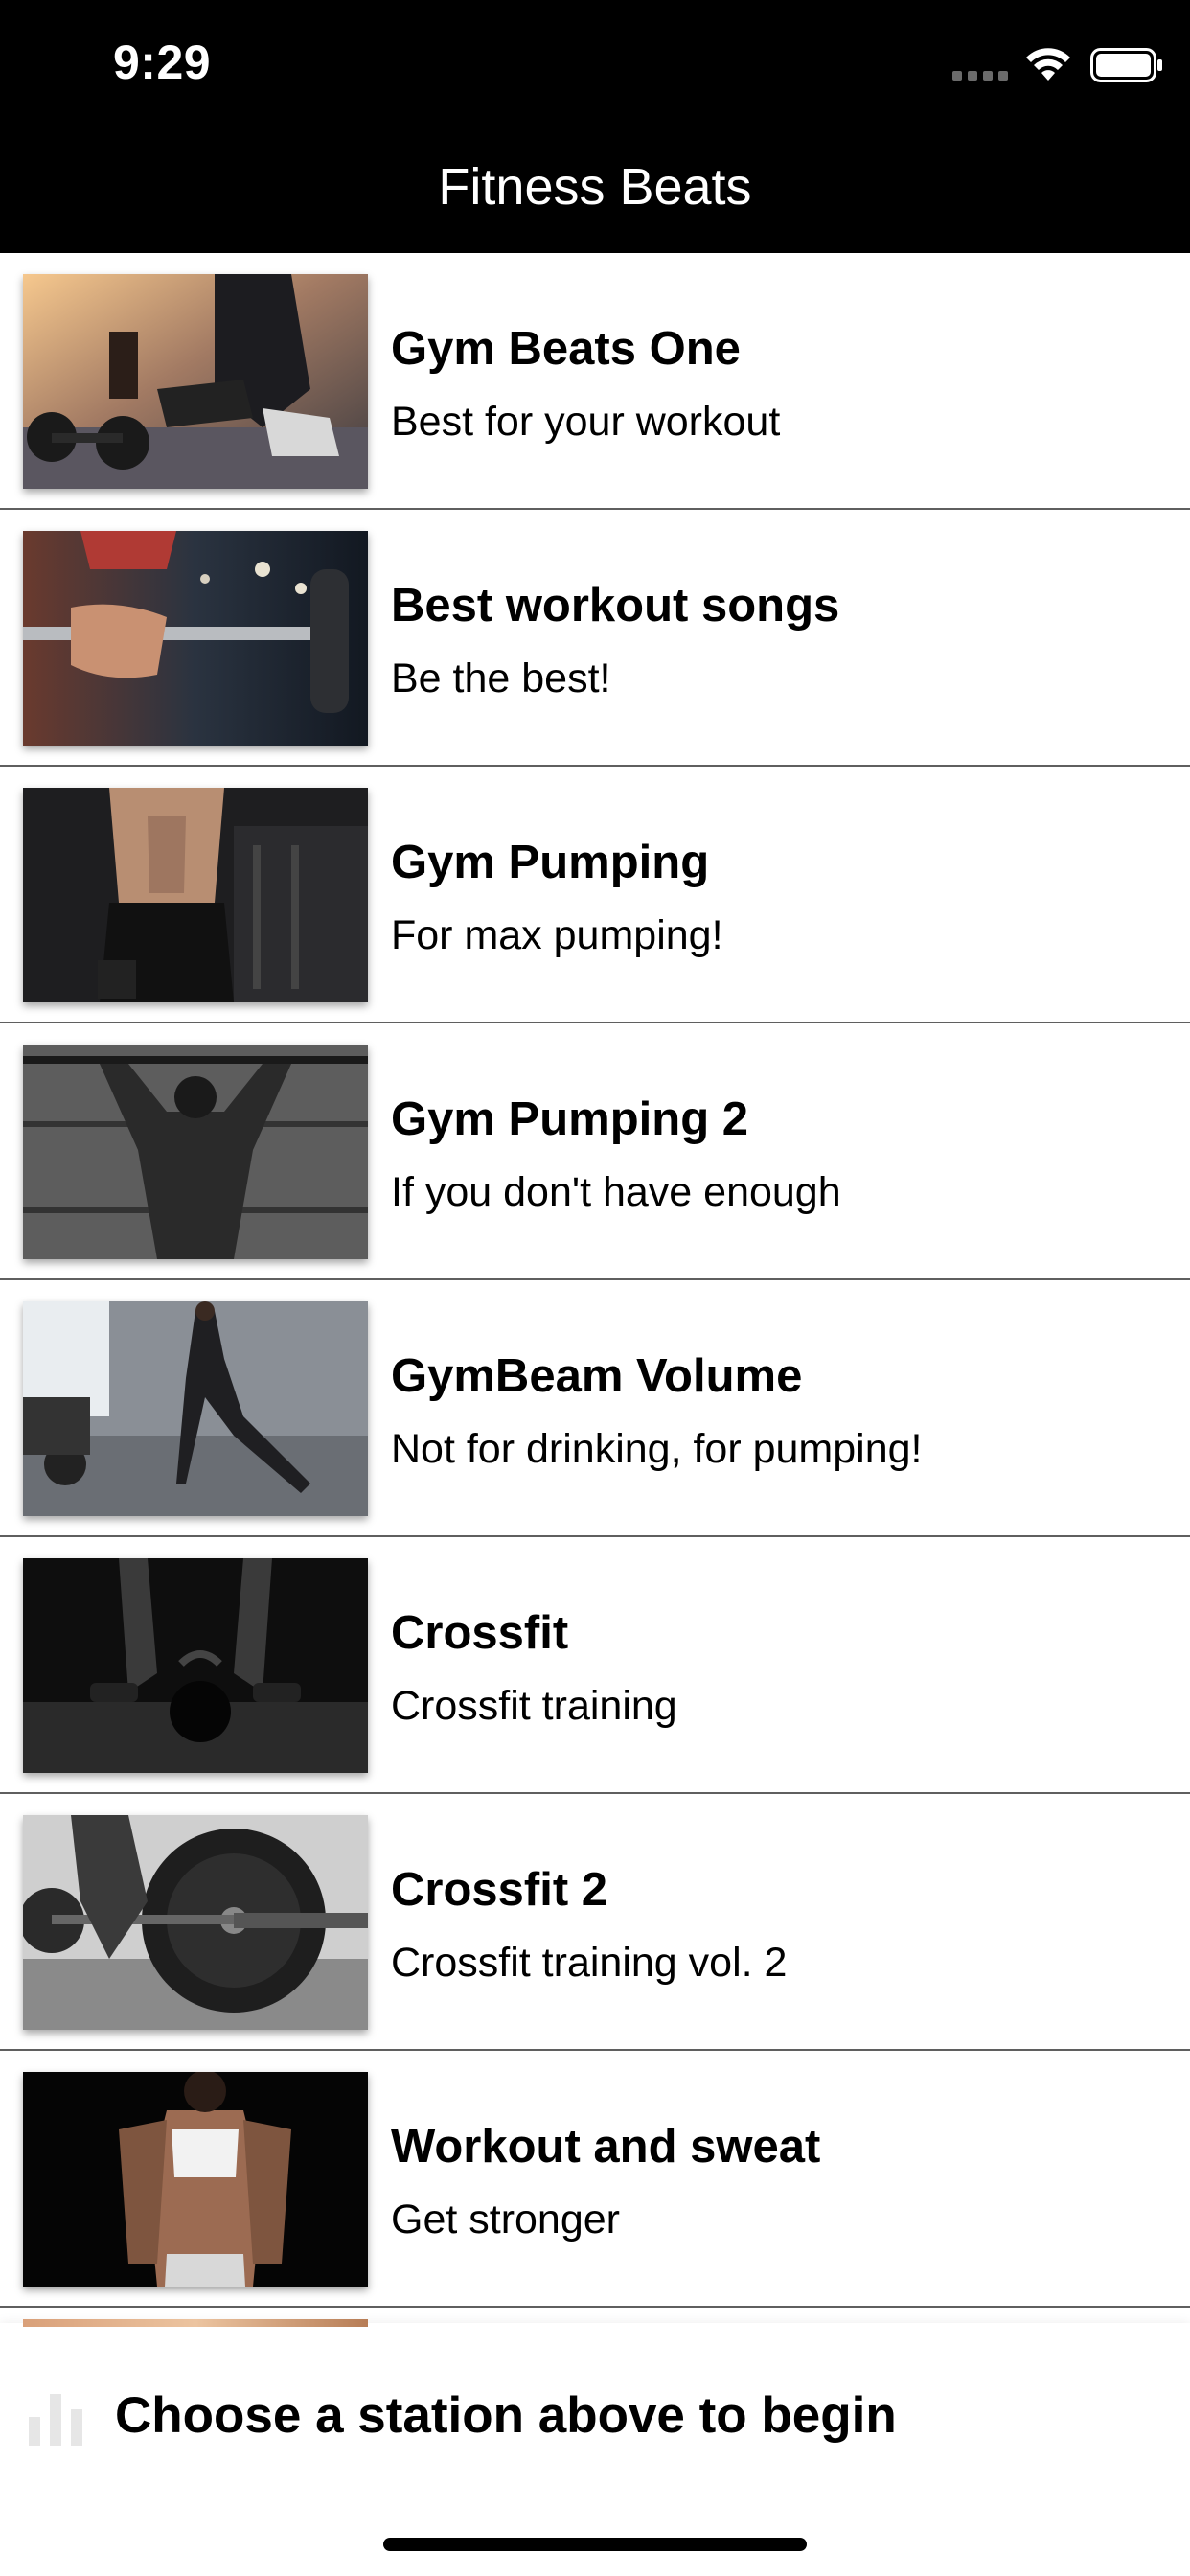 The width and height of the screenshot is (1190, 2576). I want to click on station-subtitle: For max pumping!, so click(557, 935).